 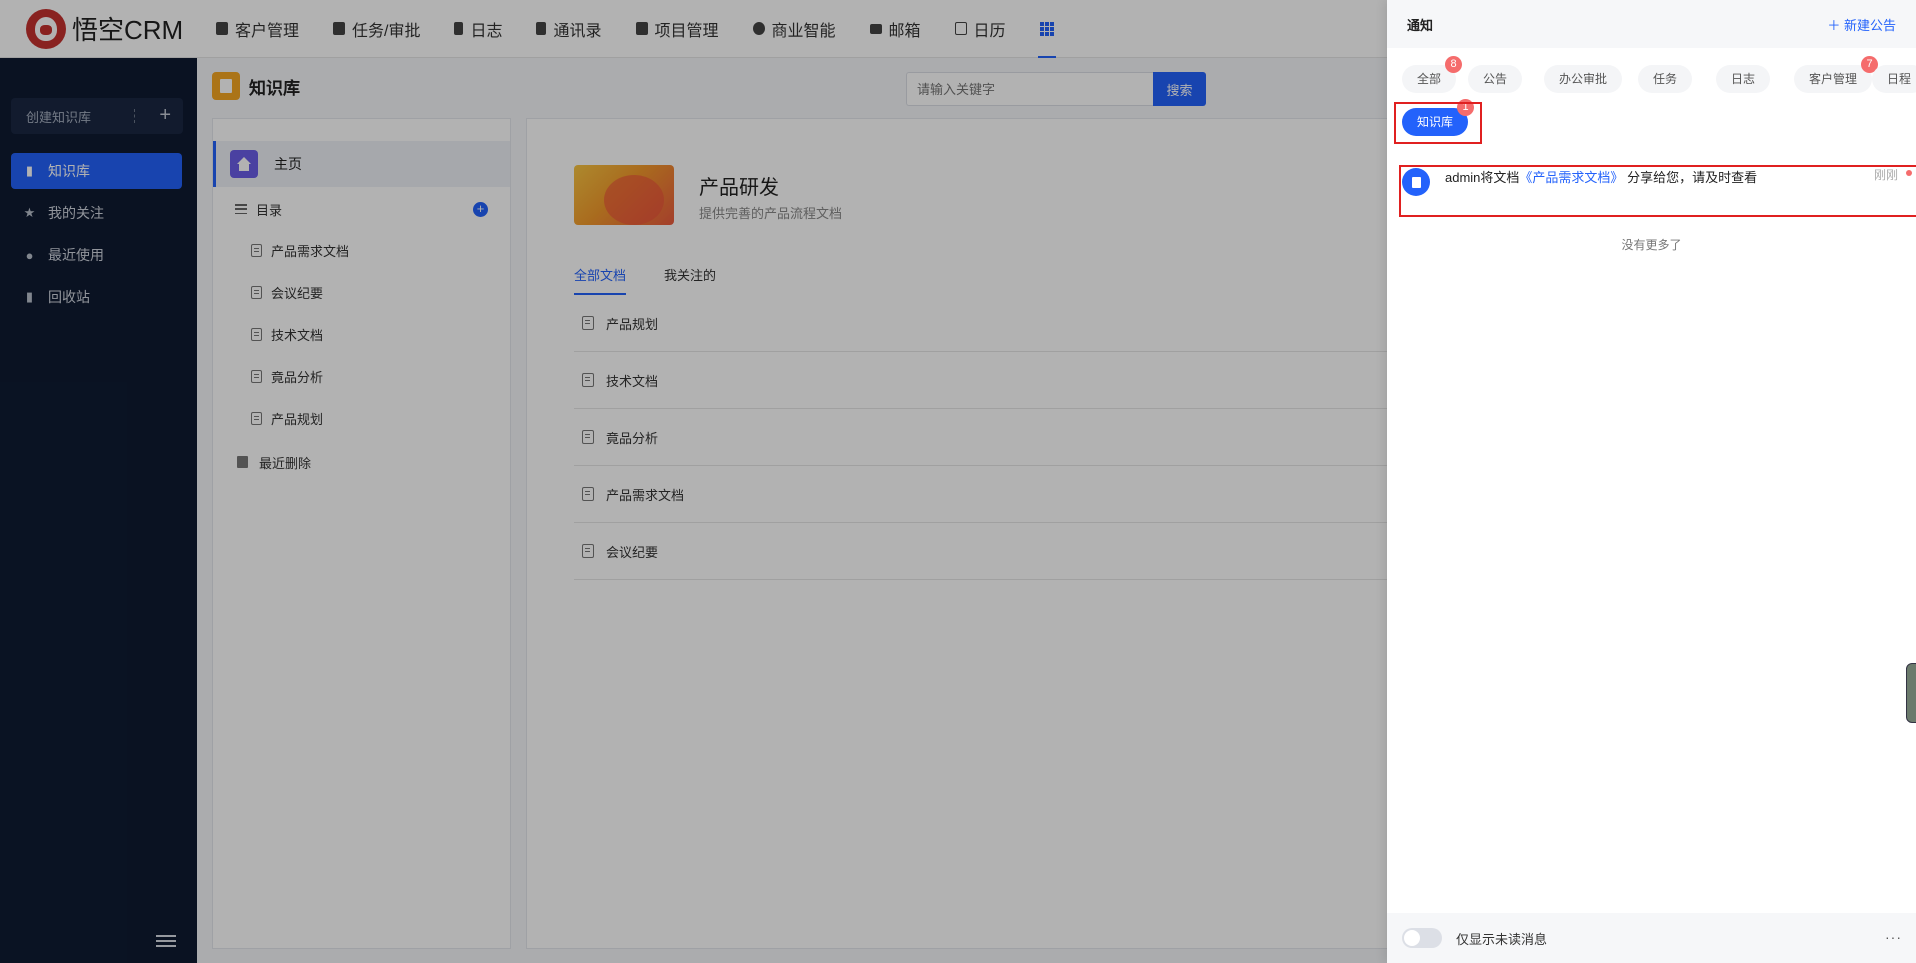 I want to click on chip-label: 日志, so click(x=1743, y=79).